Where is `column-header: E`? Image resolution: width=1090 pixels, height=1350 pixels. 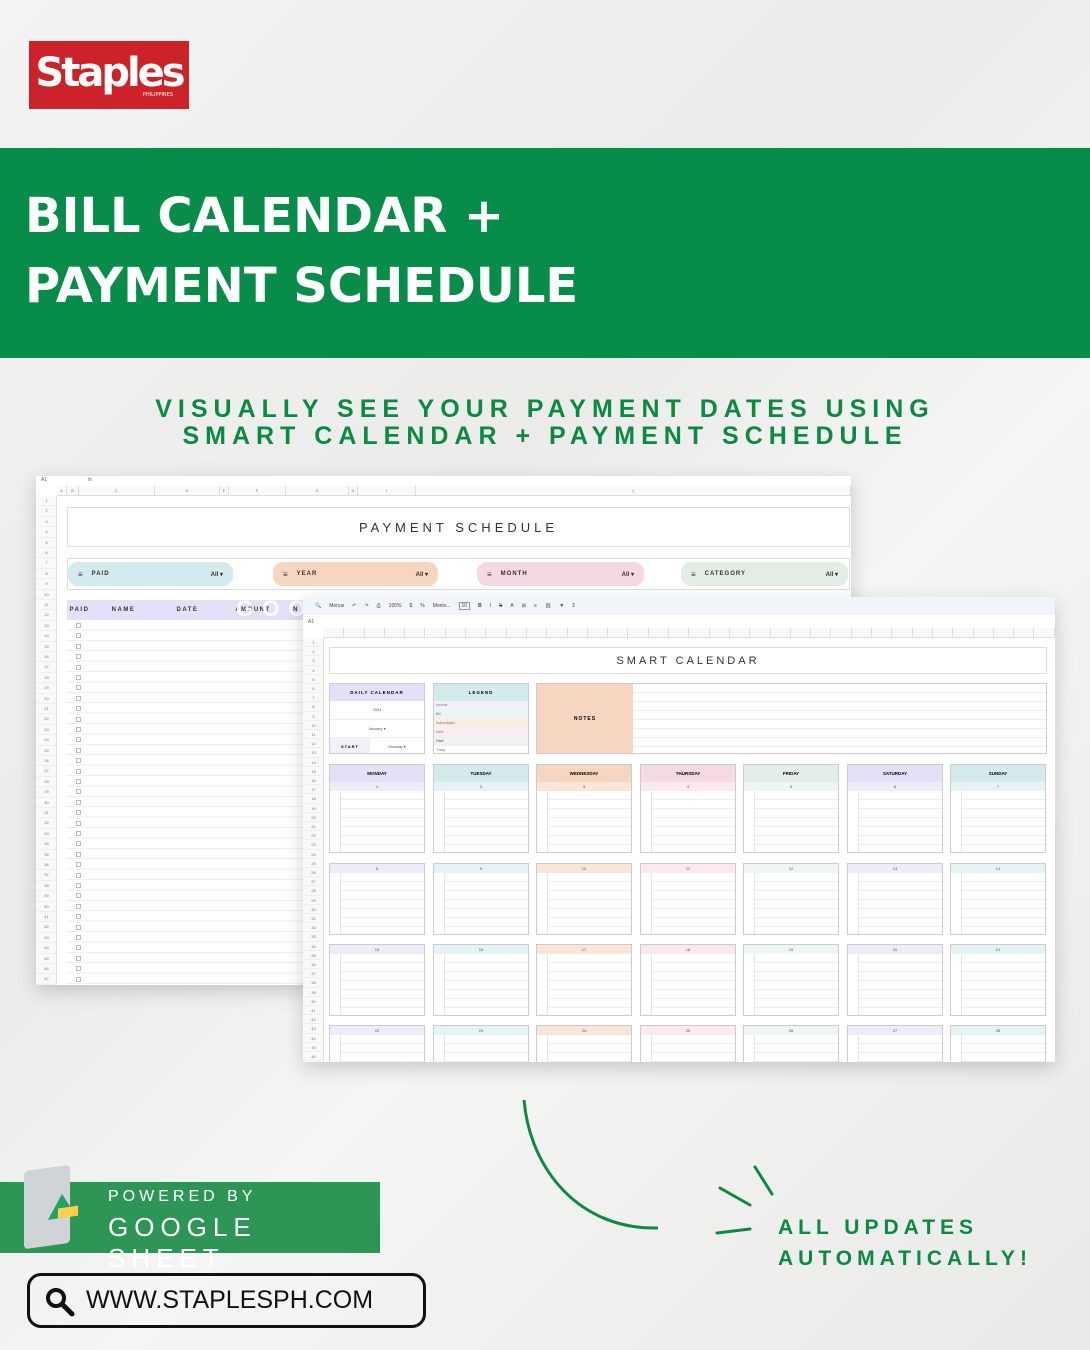 column-header: E is located at coordinates (224, 491).